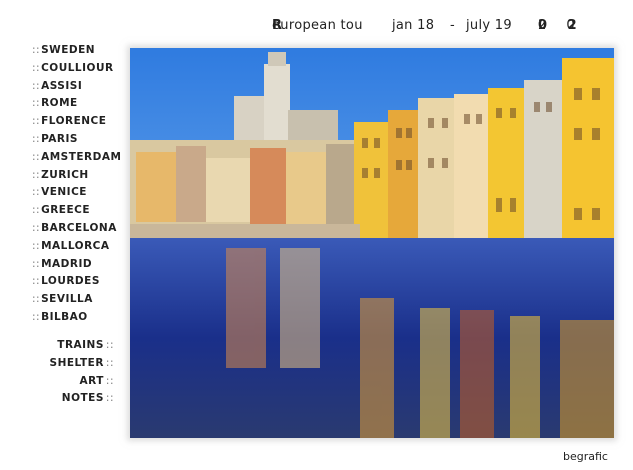  What do you see at coordinates (59, 103) in the screenshot?
I see `menu-item-label: ROME` at bounding box center [59, 103].